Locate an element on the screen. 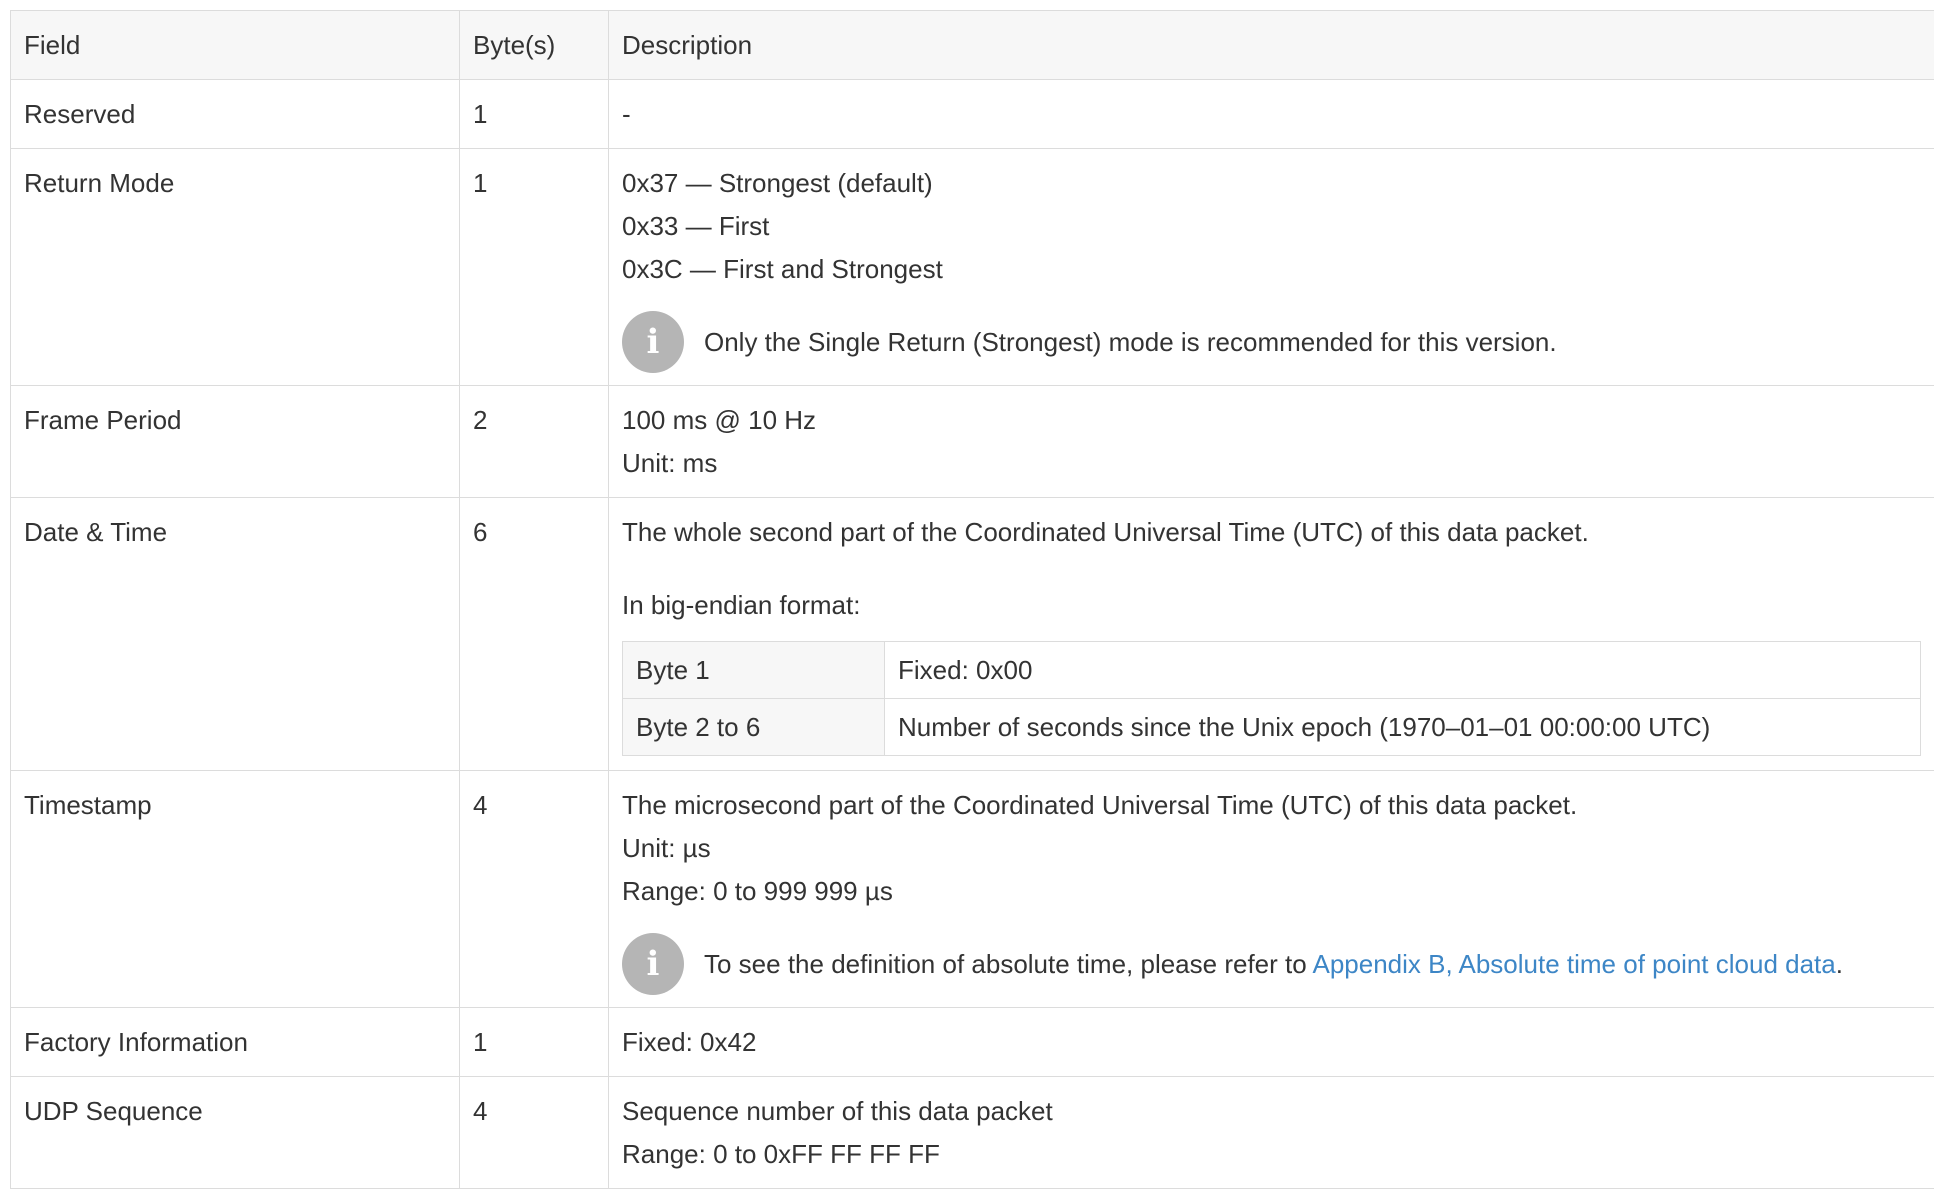 This screenshot has height=1189, width=1934. header-field: Field is located at coordinates (235, 45).